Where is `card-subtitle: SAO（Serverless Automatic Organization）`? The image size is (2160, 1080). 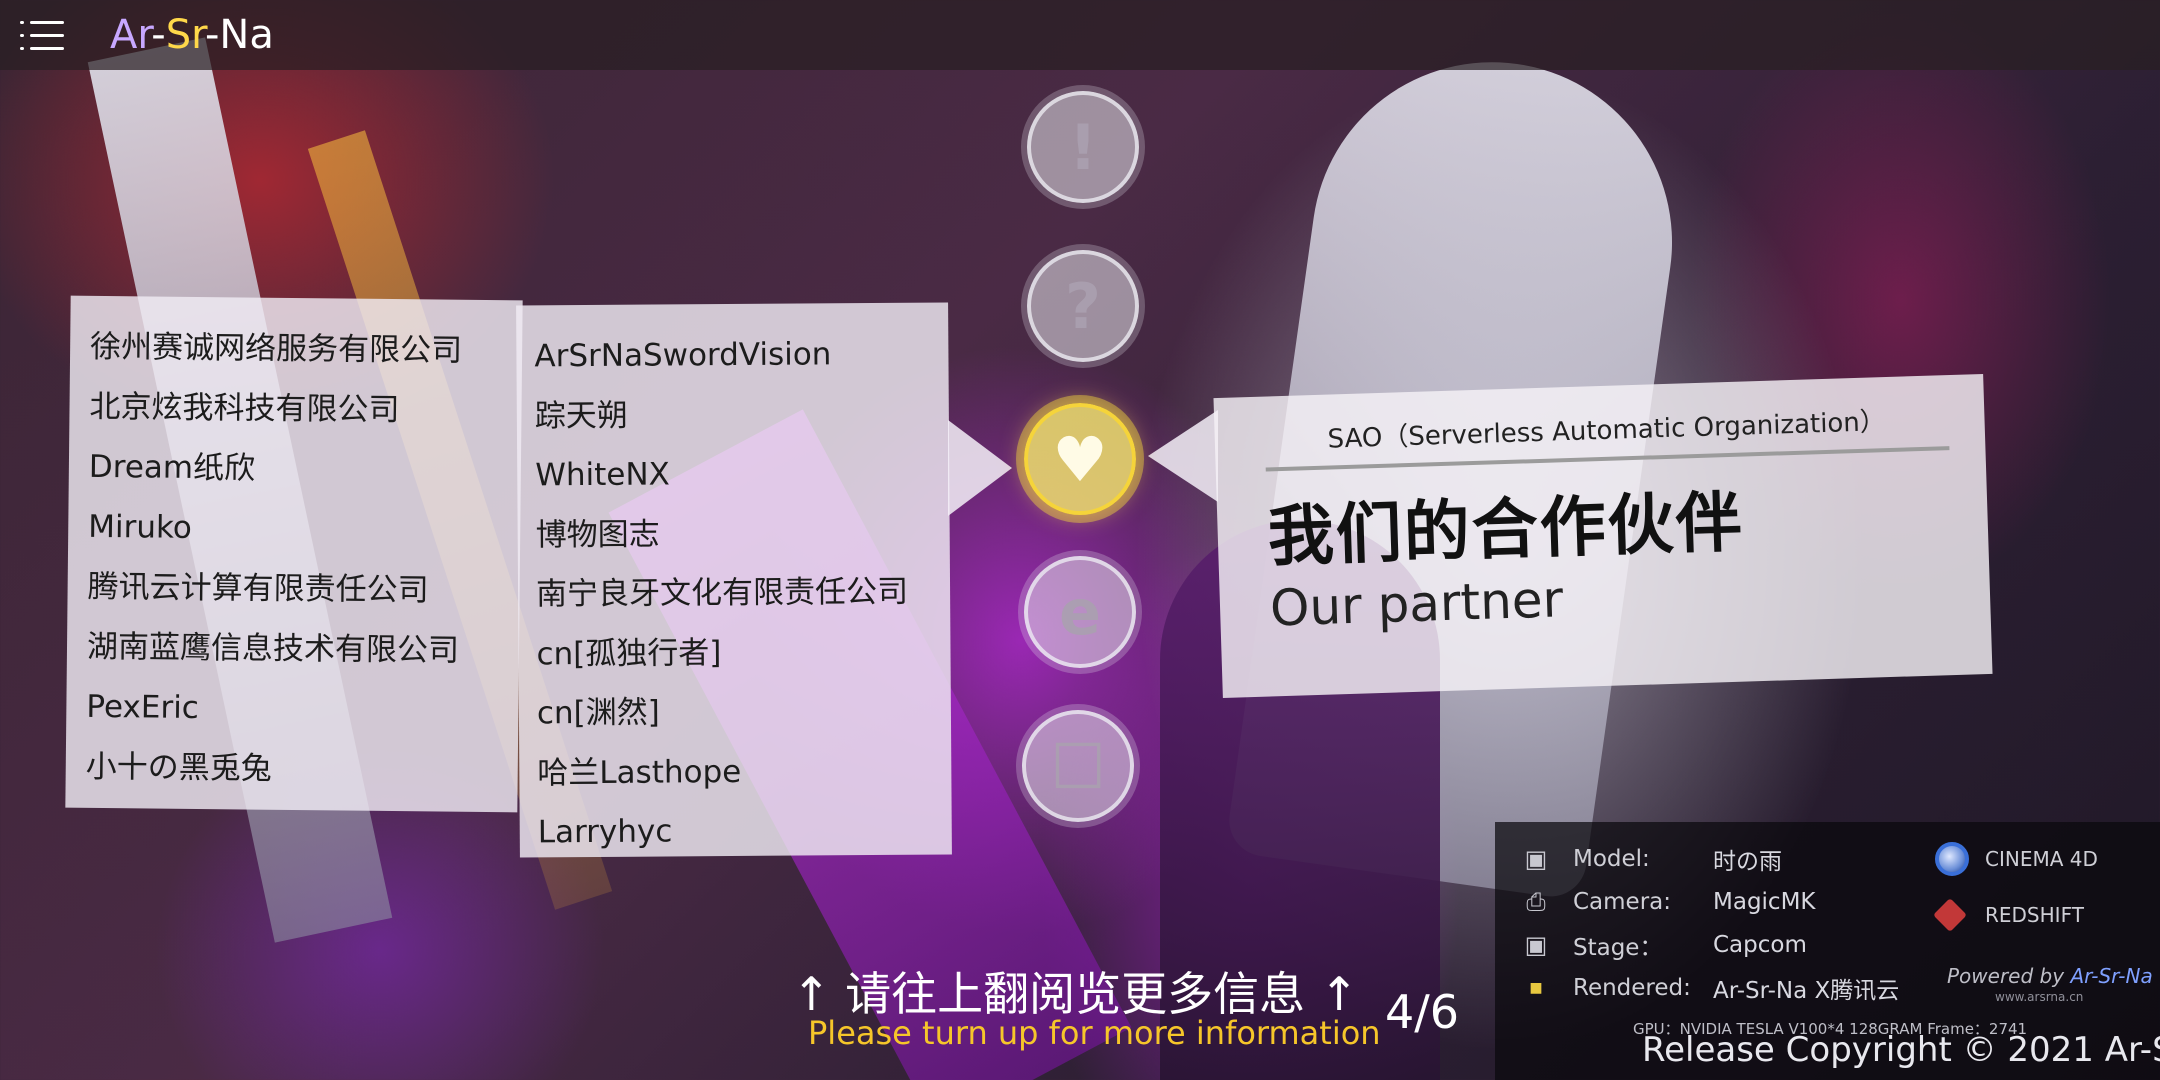 card-subtitle: SAO（Serverless Automatic Organization） is located at coordinates (1607, 435).